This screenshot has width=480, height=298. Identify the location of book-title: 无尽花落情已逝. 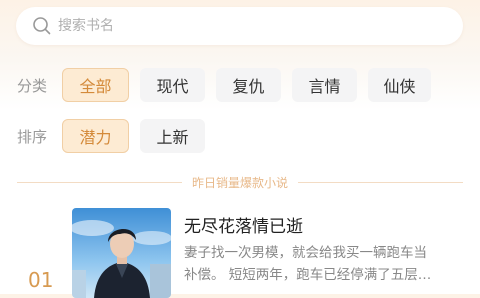
(243, 224).